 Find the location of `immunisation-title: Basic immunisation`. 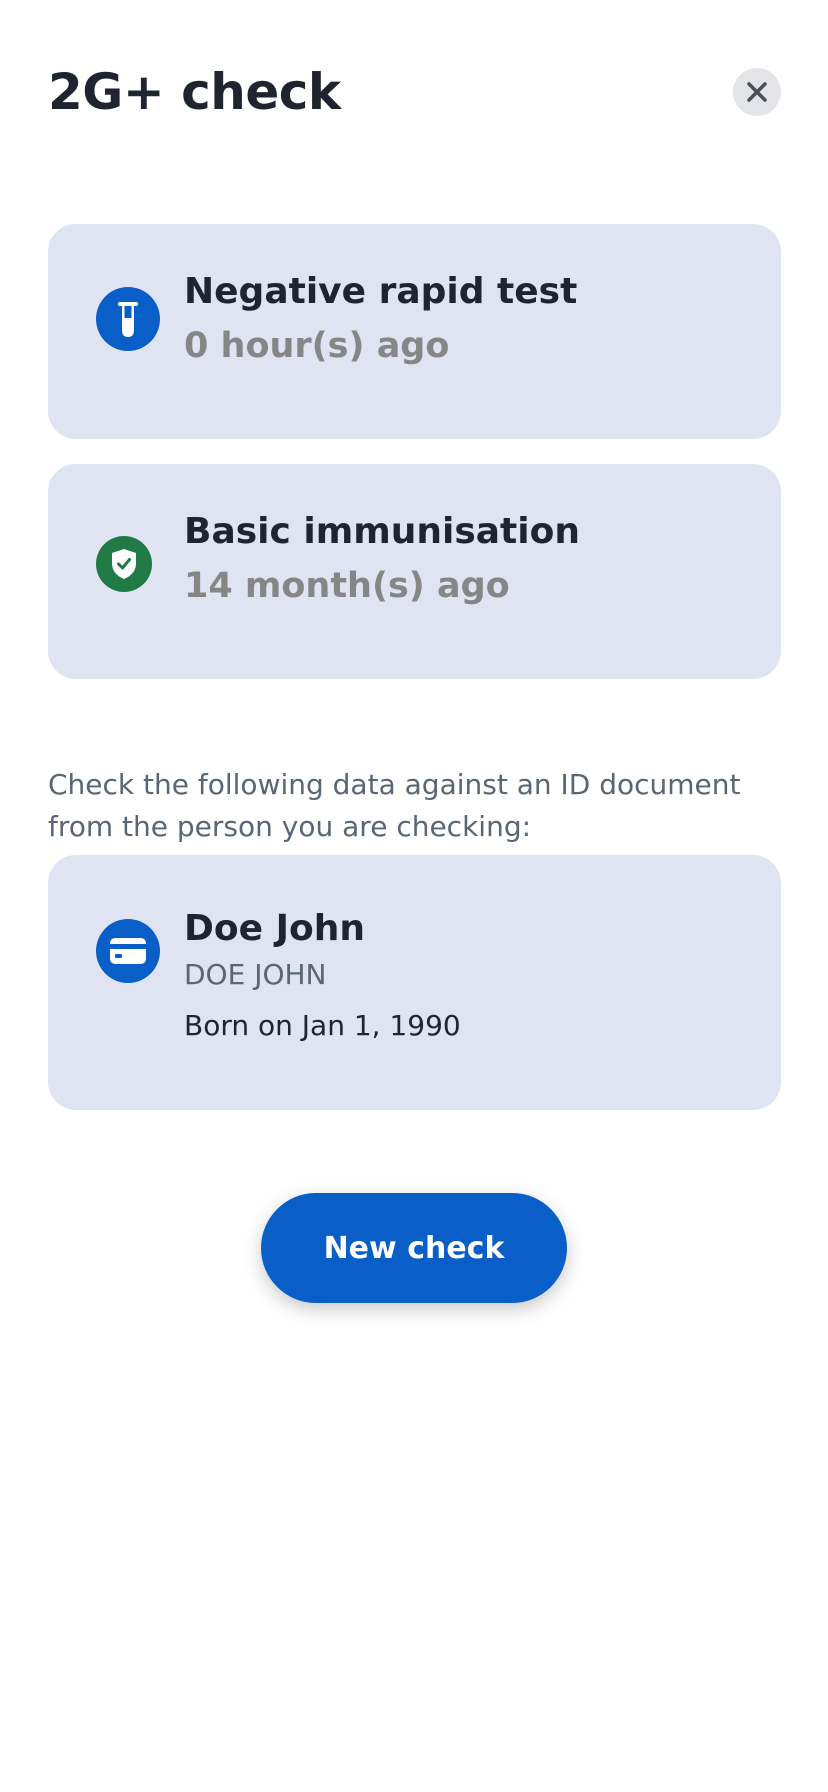

immunisation-title: Basic immunisation is located at coordinates (382, 531).